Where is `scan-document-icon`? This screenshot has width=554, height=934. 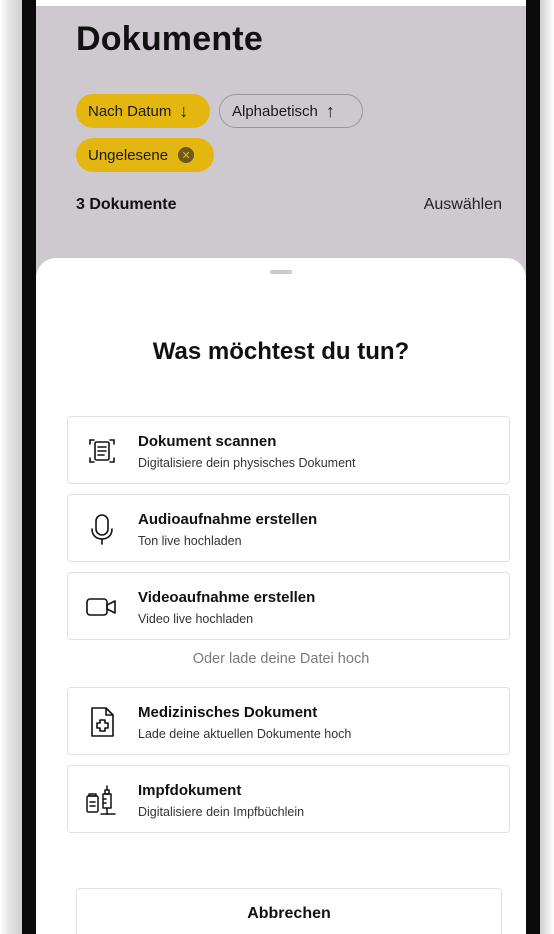 scan-document-icon is located at coordinates (102, 451).